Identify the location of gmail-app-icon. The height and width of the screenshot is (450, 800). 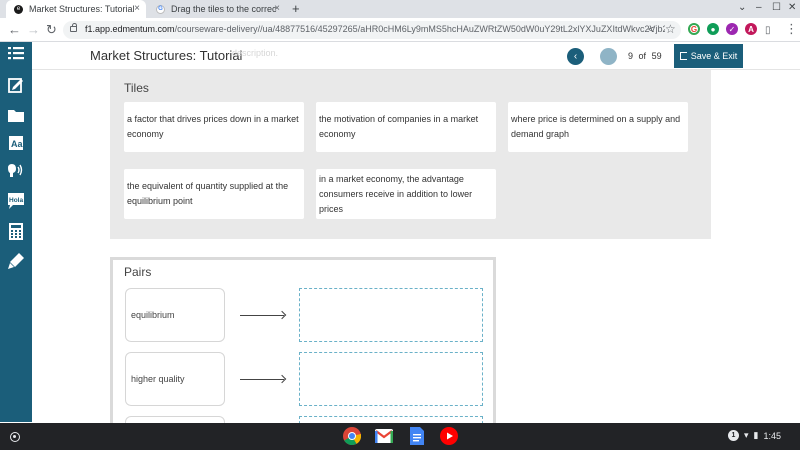
(384, 436).